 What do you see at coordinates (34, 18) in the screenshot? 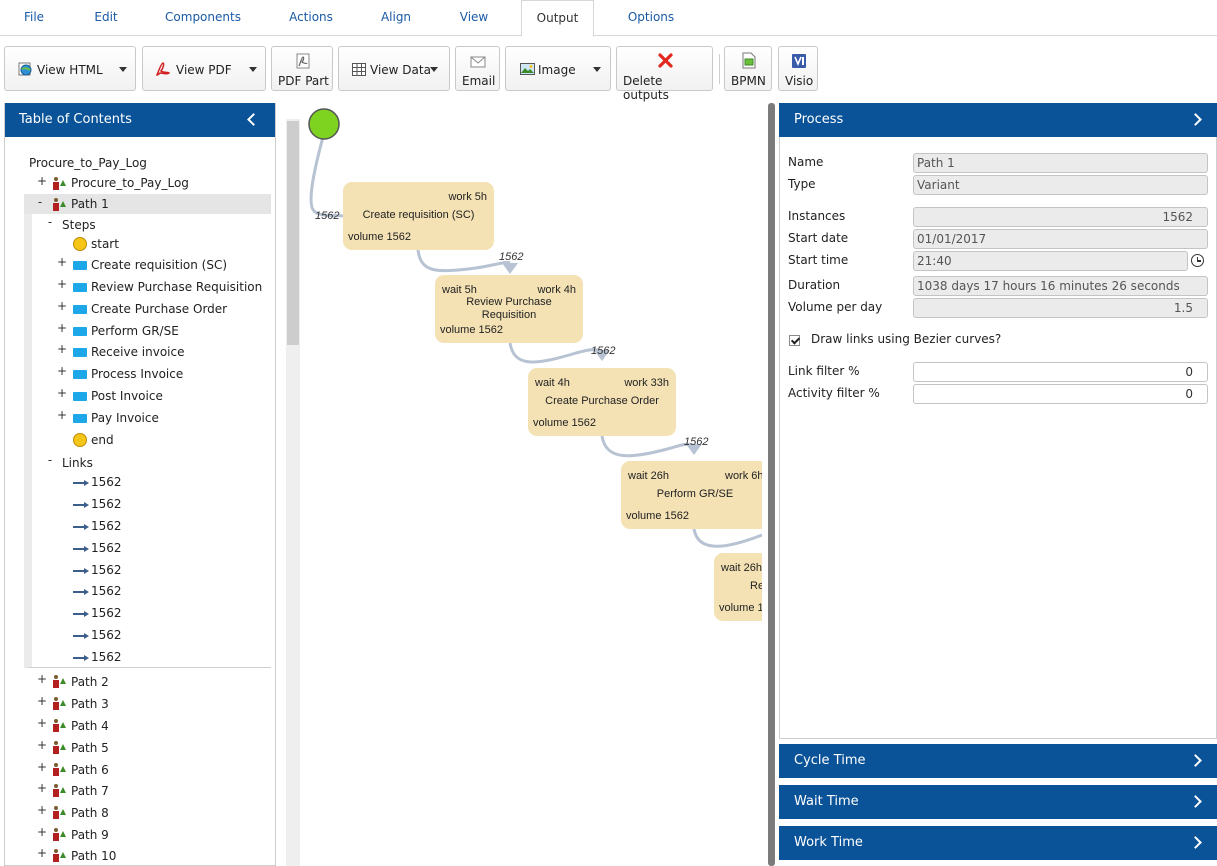
I see `menu-tab-file: File` at bounding box center [34, 18].